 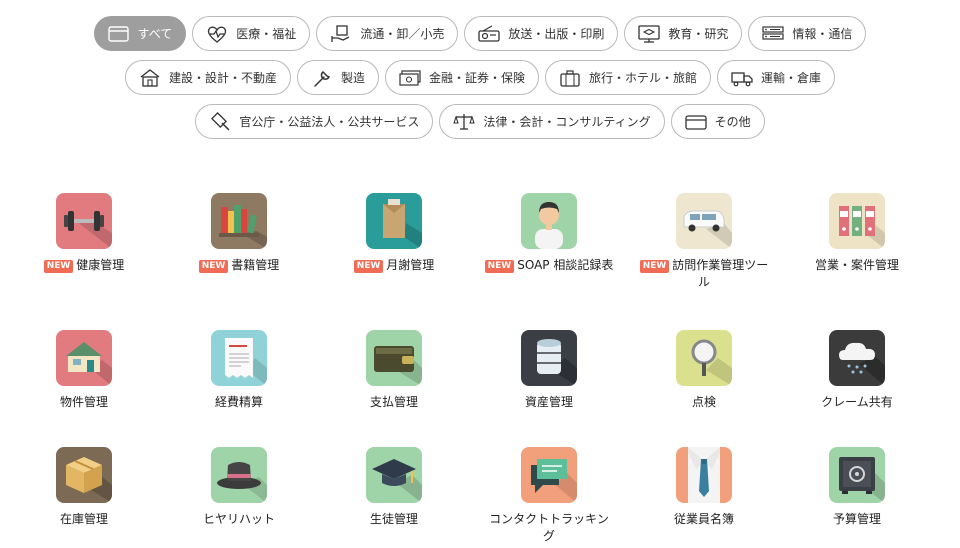 I want to click on app-card-inventory: 在庫管理, so click(x=84, y=487).